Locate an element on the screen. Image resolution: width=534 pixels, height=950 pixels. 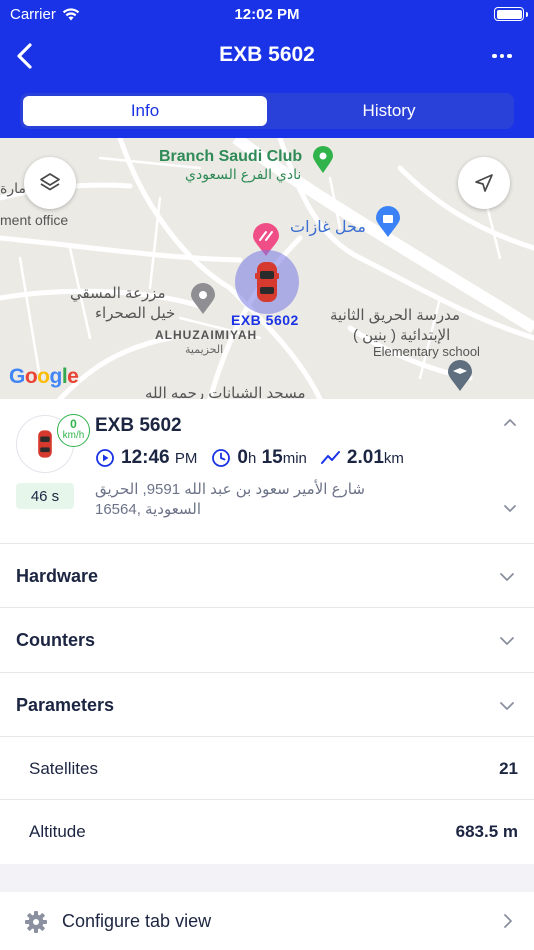
map-label-alhuzaimiyah: ALHUZAIMIYAH is located at coordinates (206, 335).